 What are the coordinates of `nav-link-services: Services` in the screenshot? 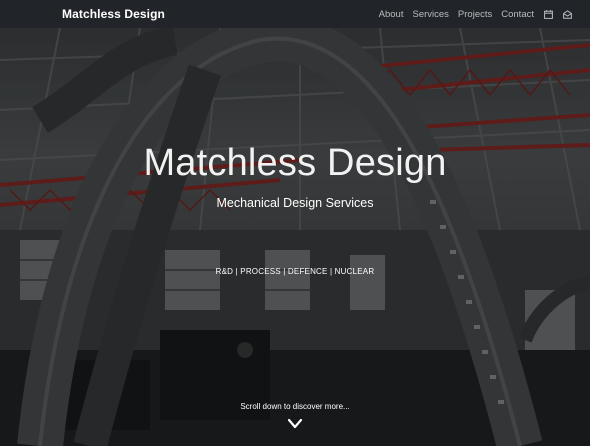 It's located at (430, 14).